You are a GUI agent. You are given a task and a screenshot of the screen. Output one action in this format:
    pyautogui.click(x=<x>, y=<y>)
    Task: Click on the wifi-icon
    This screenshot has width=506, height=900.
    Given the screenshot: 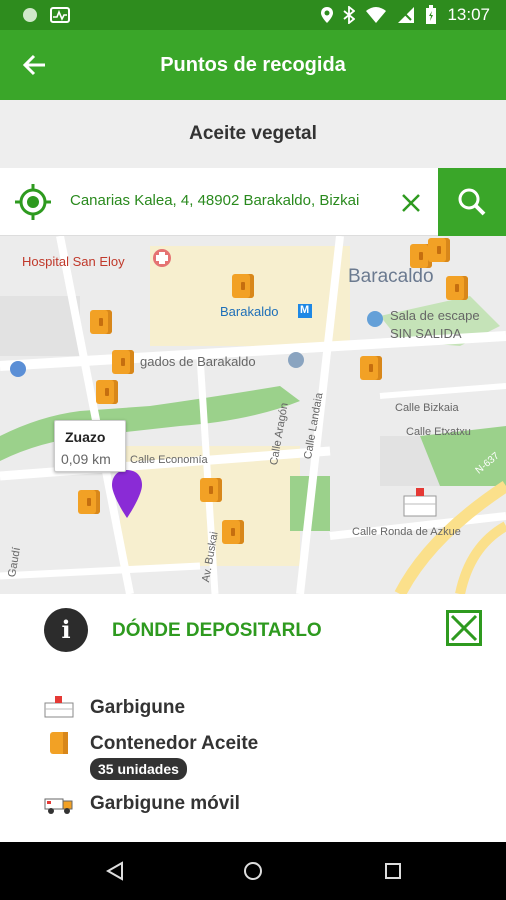 What is the action you would take?
    pyautogui.click(x=376, y=15)
    